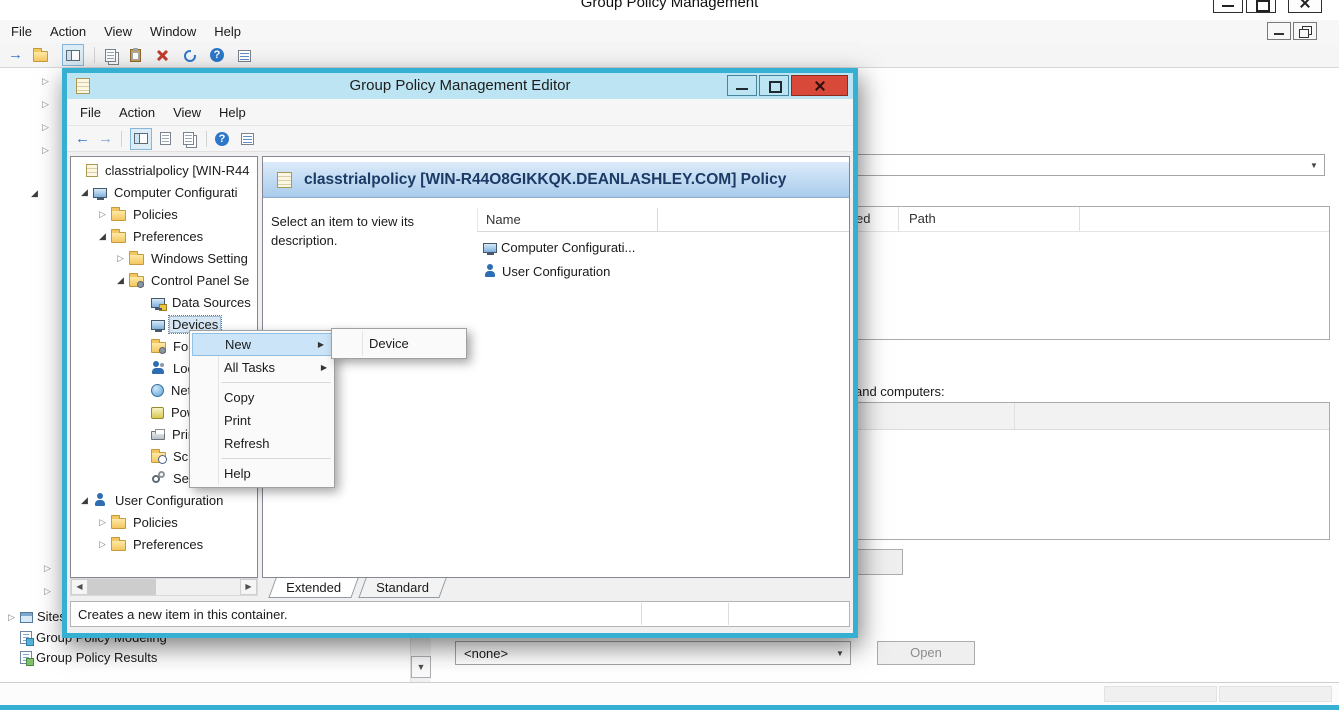 The width and height of the screenshot is (1339, 710). Describe the element at coordinates (276, 458) in the screenshot. I see `menu-separator` at that location.